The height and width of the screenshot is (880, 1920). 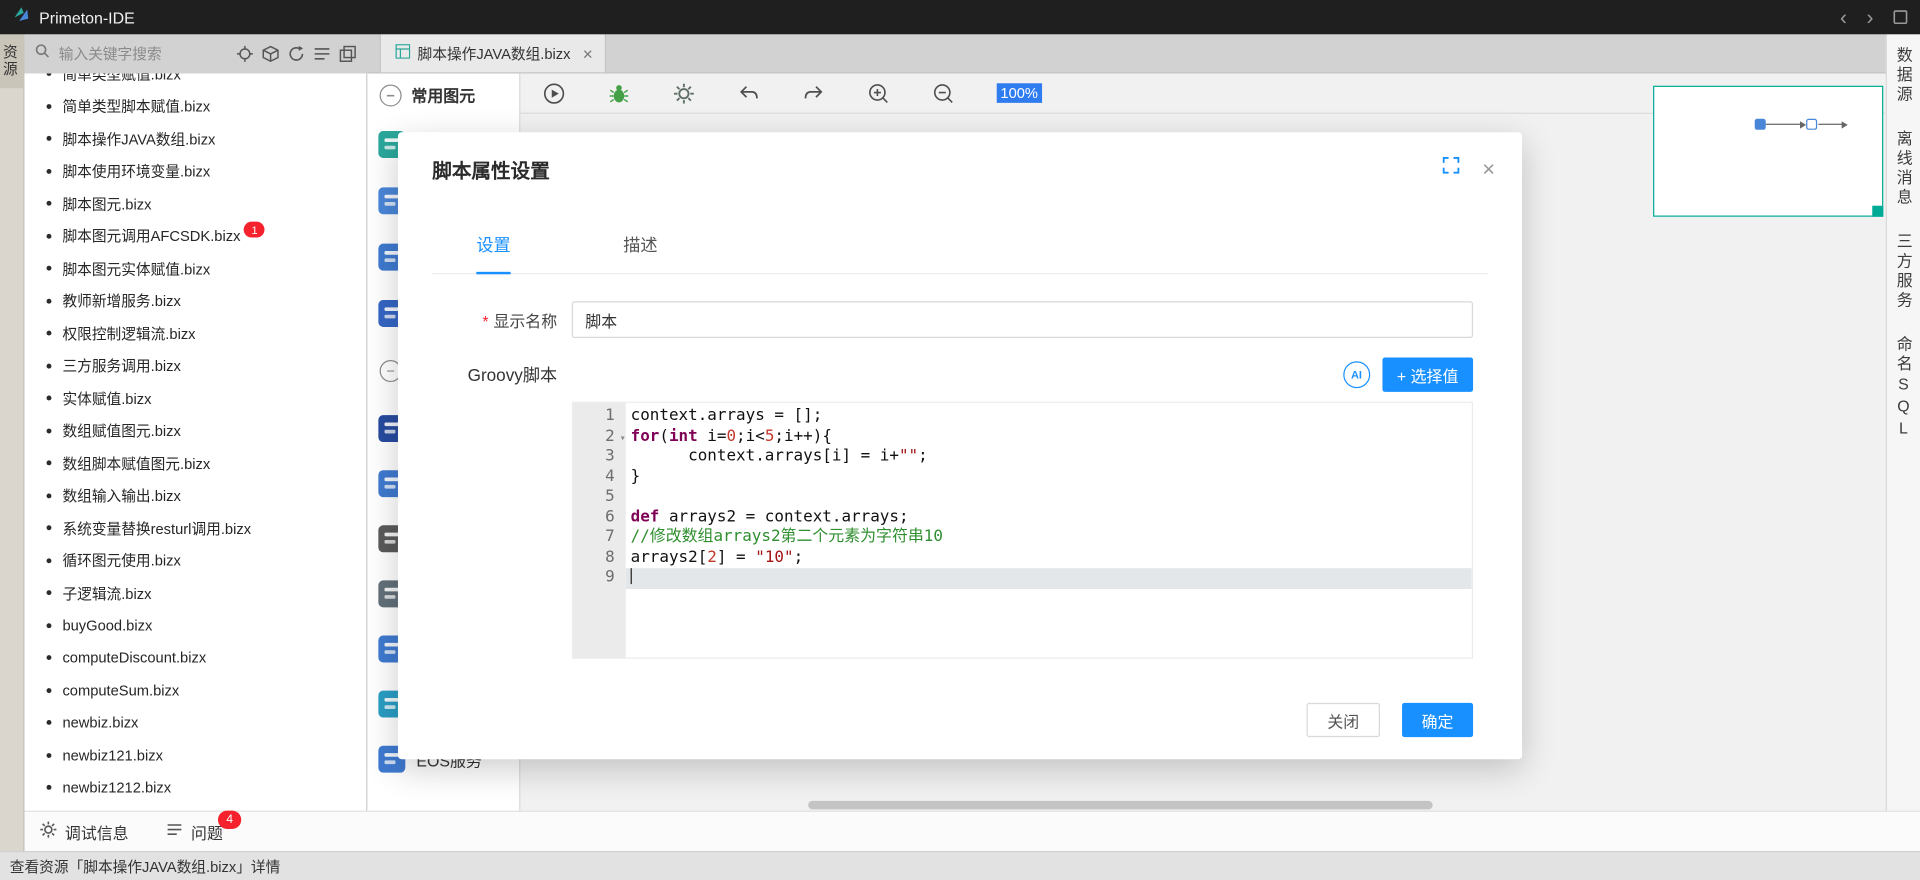 I want to click on redo-icon, so click(x=813, y=92).